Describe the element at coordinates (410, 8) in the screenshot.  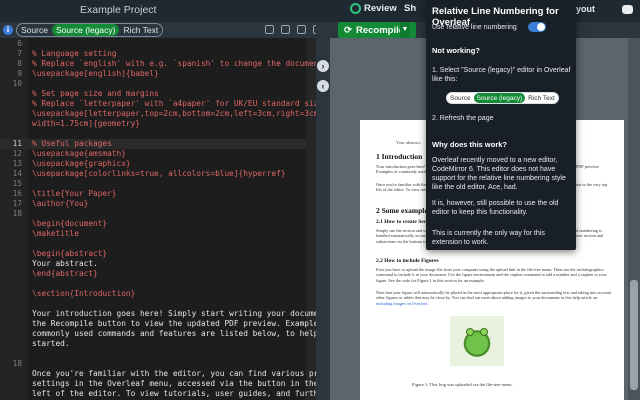
I see `share-button: Sh` at that location.